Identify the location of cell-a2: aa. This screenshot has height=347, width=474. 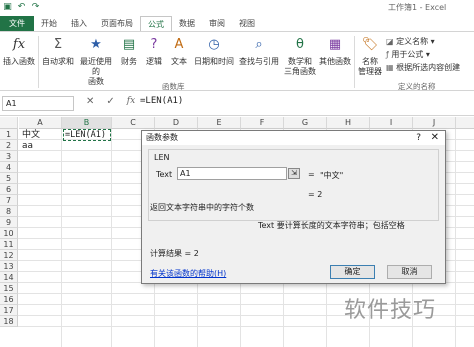
(27, 146).